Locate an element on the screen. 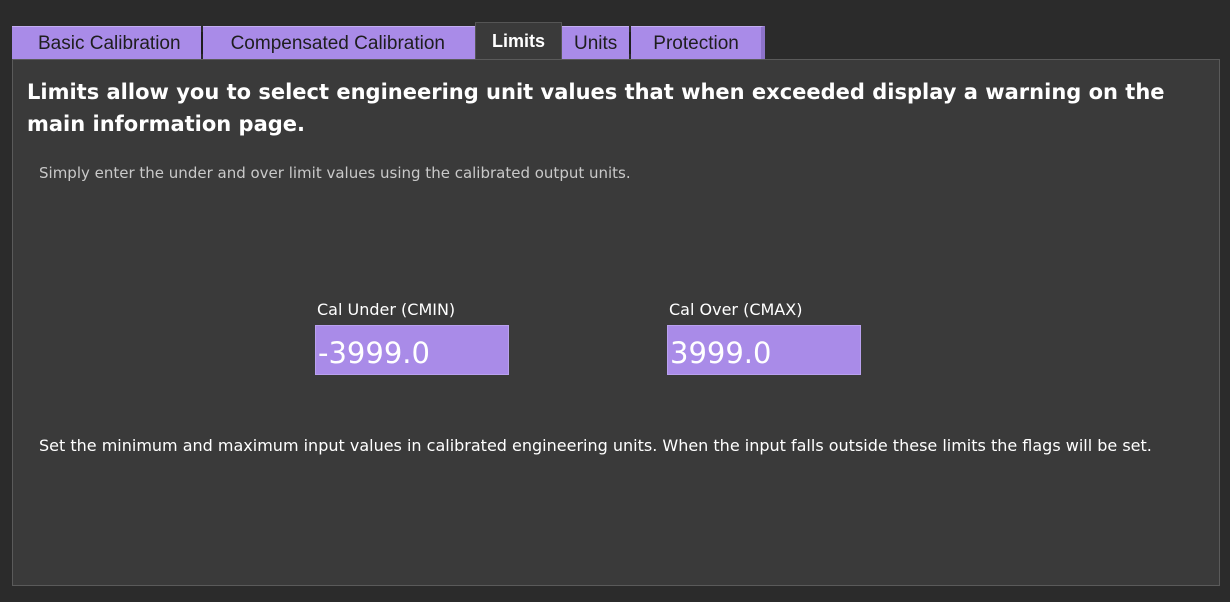  cal-over-label: Cal Over (CMAX) is located at coordinates (736, 309).